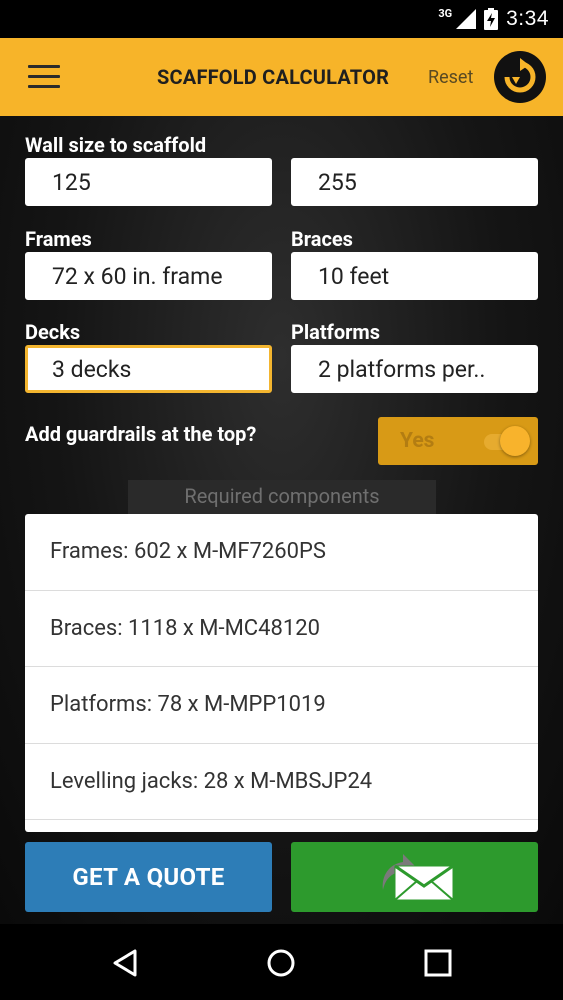 Image resolution: width=563 pixels, height=1000 pixels. What do you see at coordinates (414, 182) in the screenshot?
I see `wall-height-field: 255` at bounding box center [414, 182].